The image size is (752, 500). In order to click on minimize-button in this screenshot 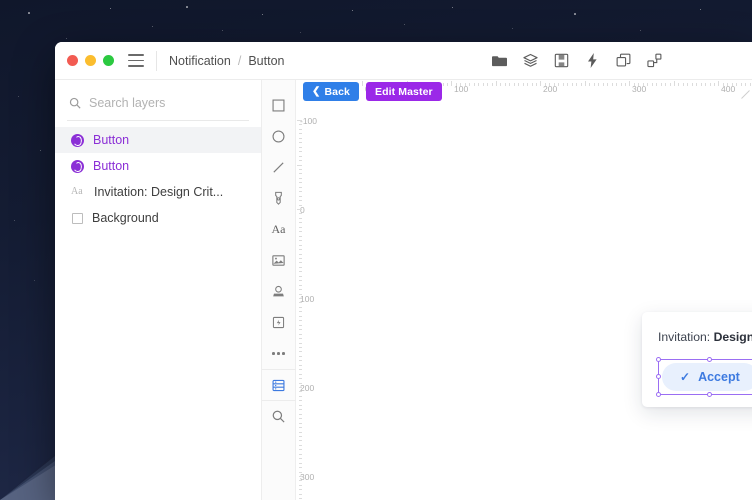, I will do `click(90, 60)`.